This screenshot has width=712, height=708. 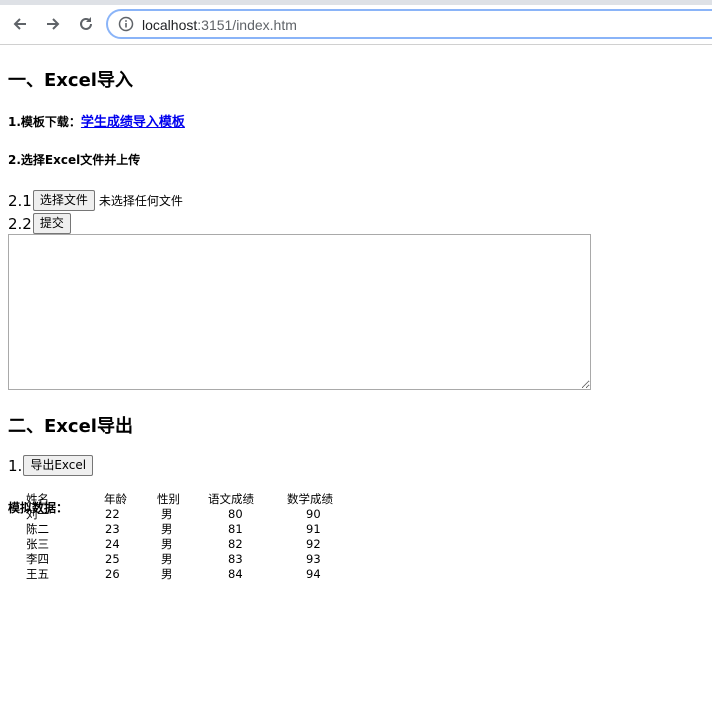 I want to click on cell-chinese-score: 82, so click(x=235, y=544).